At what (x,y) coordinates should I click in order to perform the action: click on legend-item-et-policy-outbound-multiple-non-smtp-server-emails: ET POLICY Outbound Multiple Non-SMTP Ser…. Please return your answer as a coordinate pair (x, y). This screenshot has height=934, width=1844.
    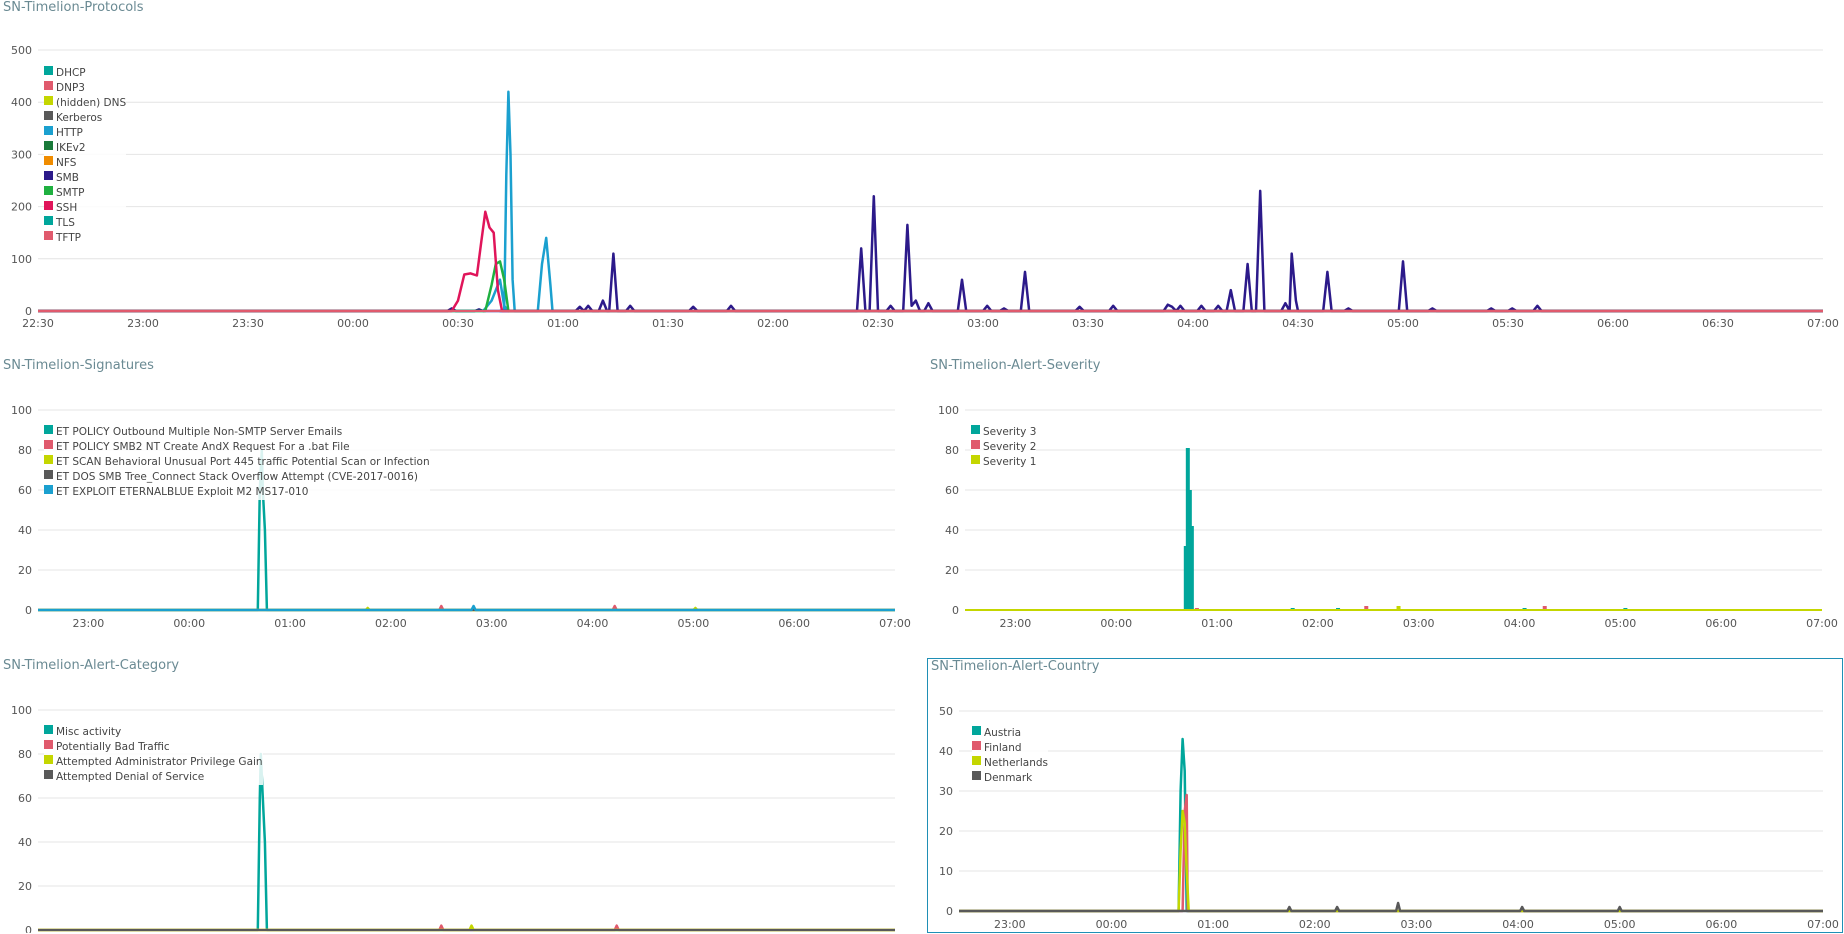
    Looking at the image, I should click on (237, 432).